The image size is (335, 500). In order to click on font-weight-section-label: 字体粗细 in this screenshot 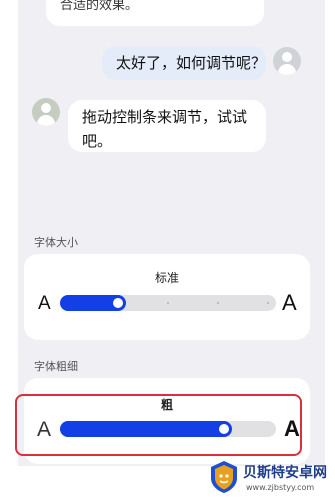, I will do `click(56, 366)`.